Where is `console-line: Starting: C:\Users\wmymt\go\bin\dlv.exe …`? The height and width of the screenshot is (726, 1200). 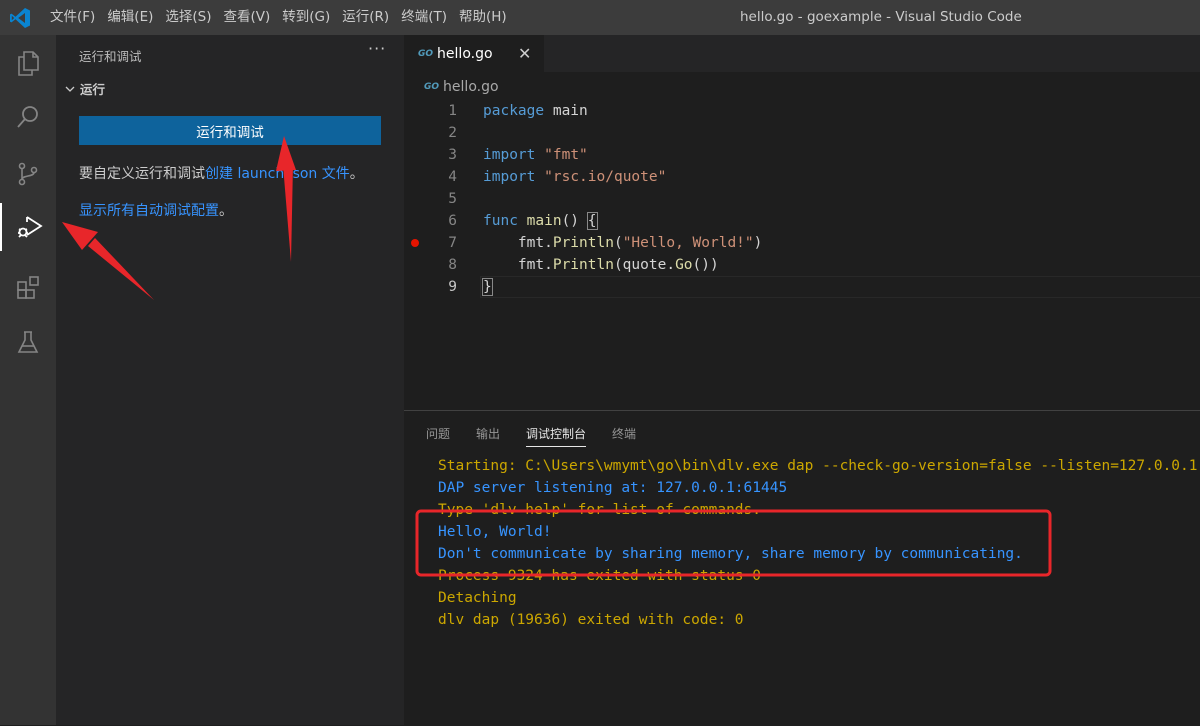 console-line: Starting: C:\Users\wmymt\go\bin\dlv.exe … is located at coordinates (819, 466).